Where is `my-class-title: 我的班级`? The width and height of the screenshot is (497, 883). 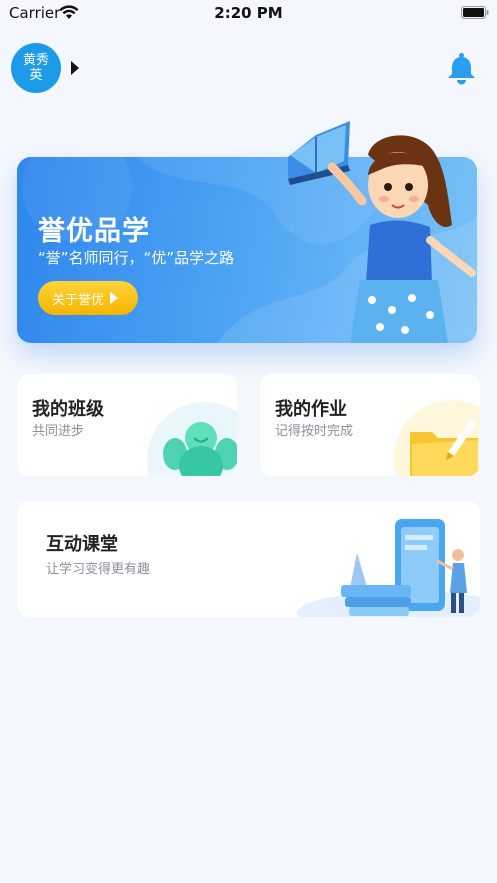 my-class-title: 我的班级 is located at coordinates (68, 409).